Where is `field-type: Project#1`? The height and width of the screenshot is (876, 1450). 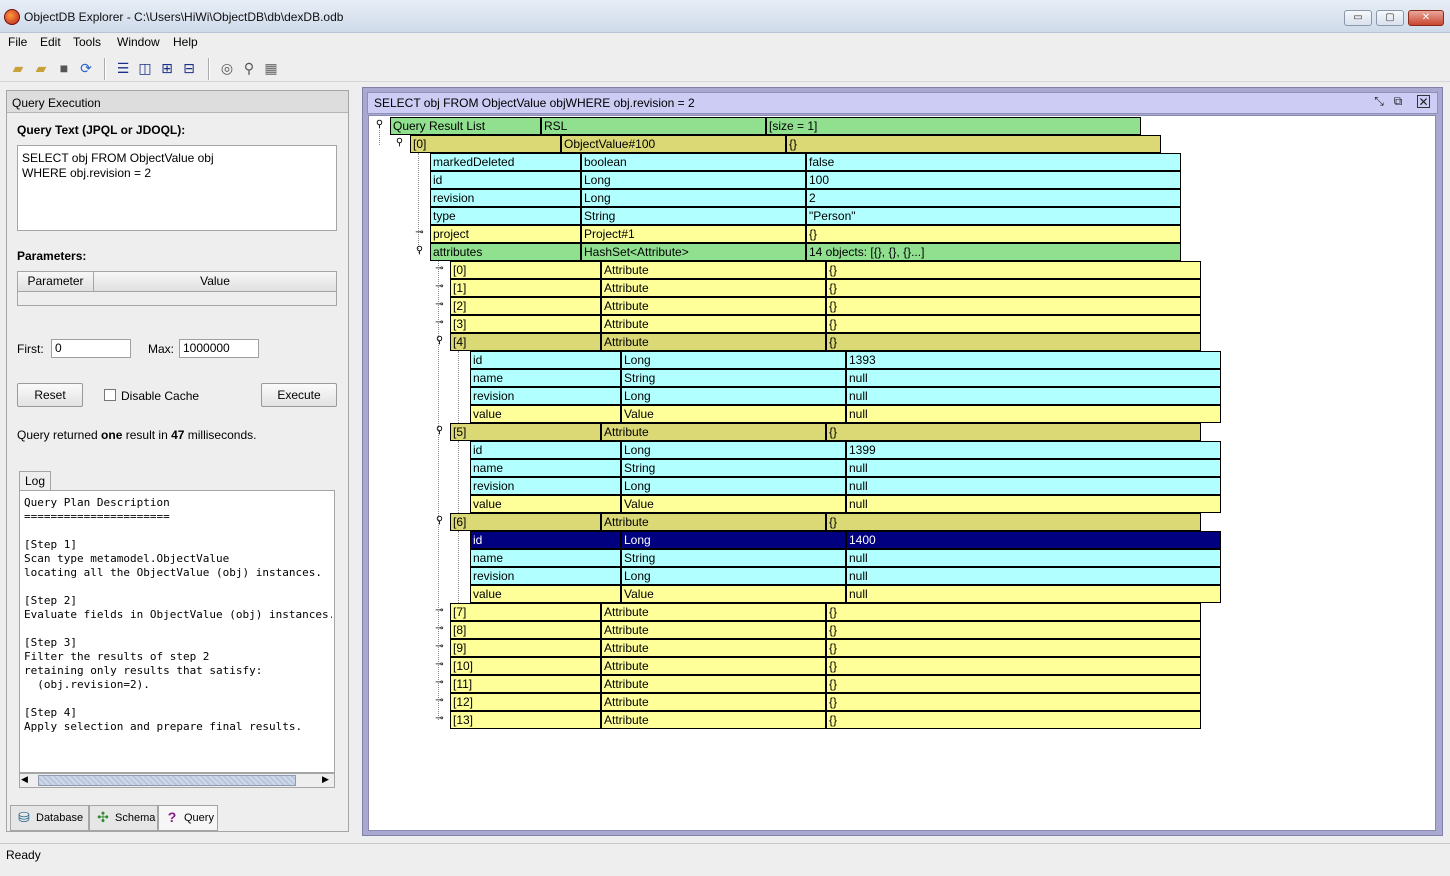
field-type: Project#1 is located at coordinates (693, 234).